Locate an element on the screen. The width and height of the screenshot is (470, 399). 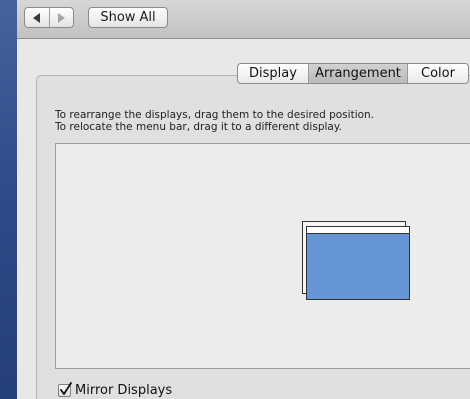
primary-display-thumbnail is located at coordinates (358, 263).